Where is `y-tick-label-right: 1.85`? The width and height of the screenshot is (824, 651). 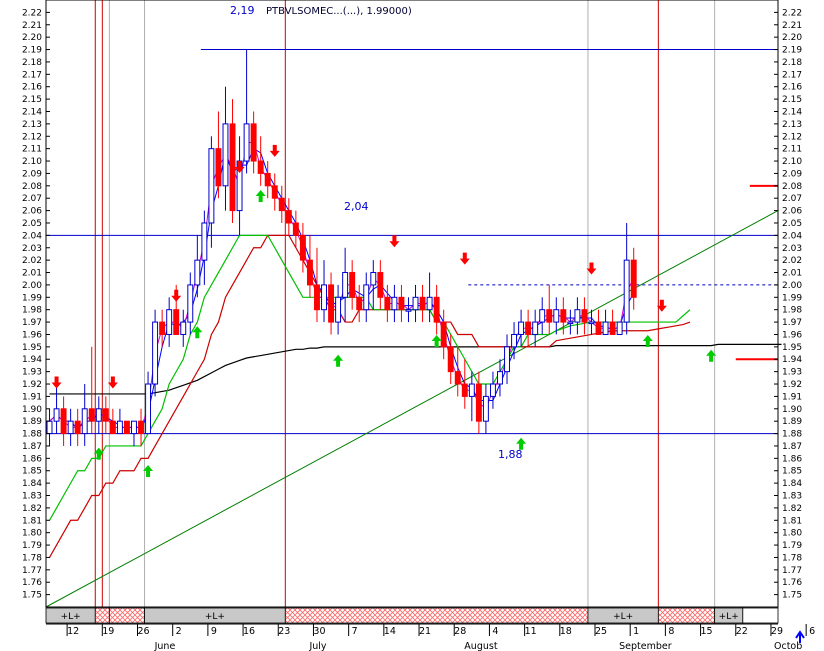
y-tick-label-right: 1.85 is located at coordinates (792, 472).